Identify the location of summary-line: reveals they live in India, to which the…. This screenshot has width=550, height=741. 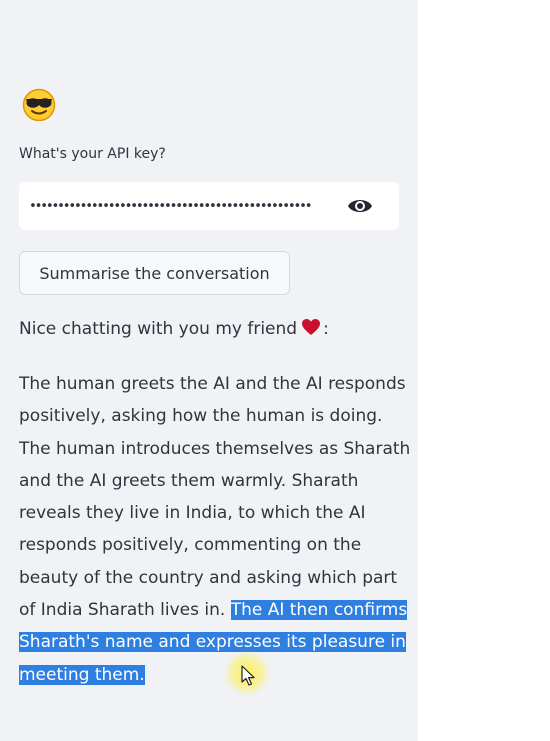
(192, 513).